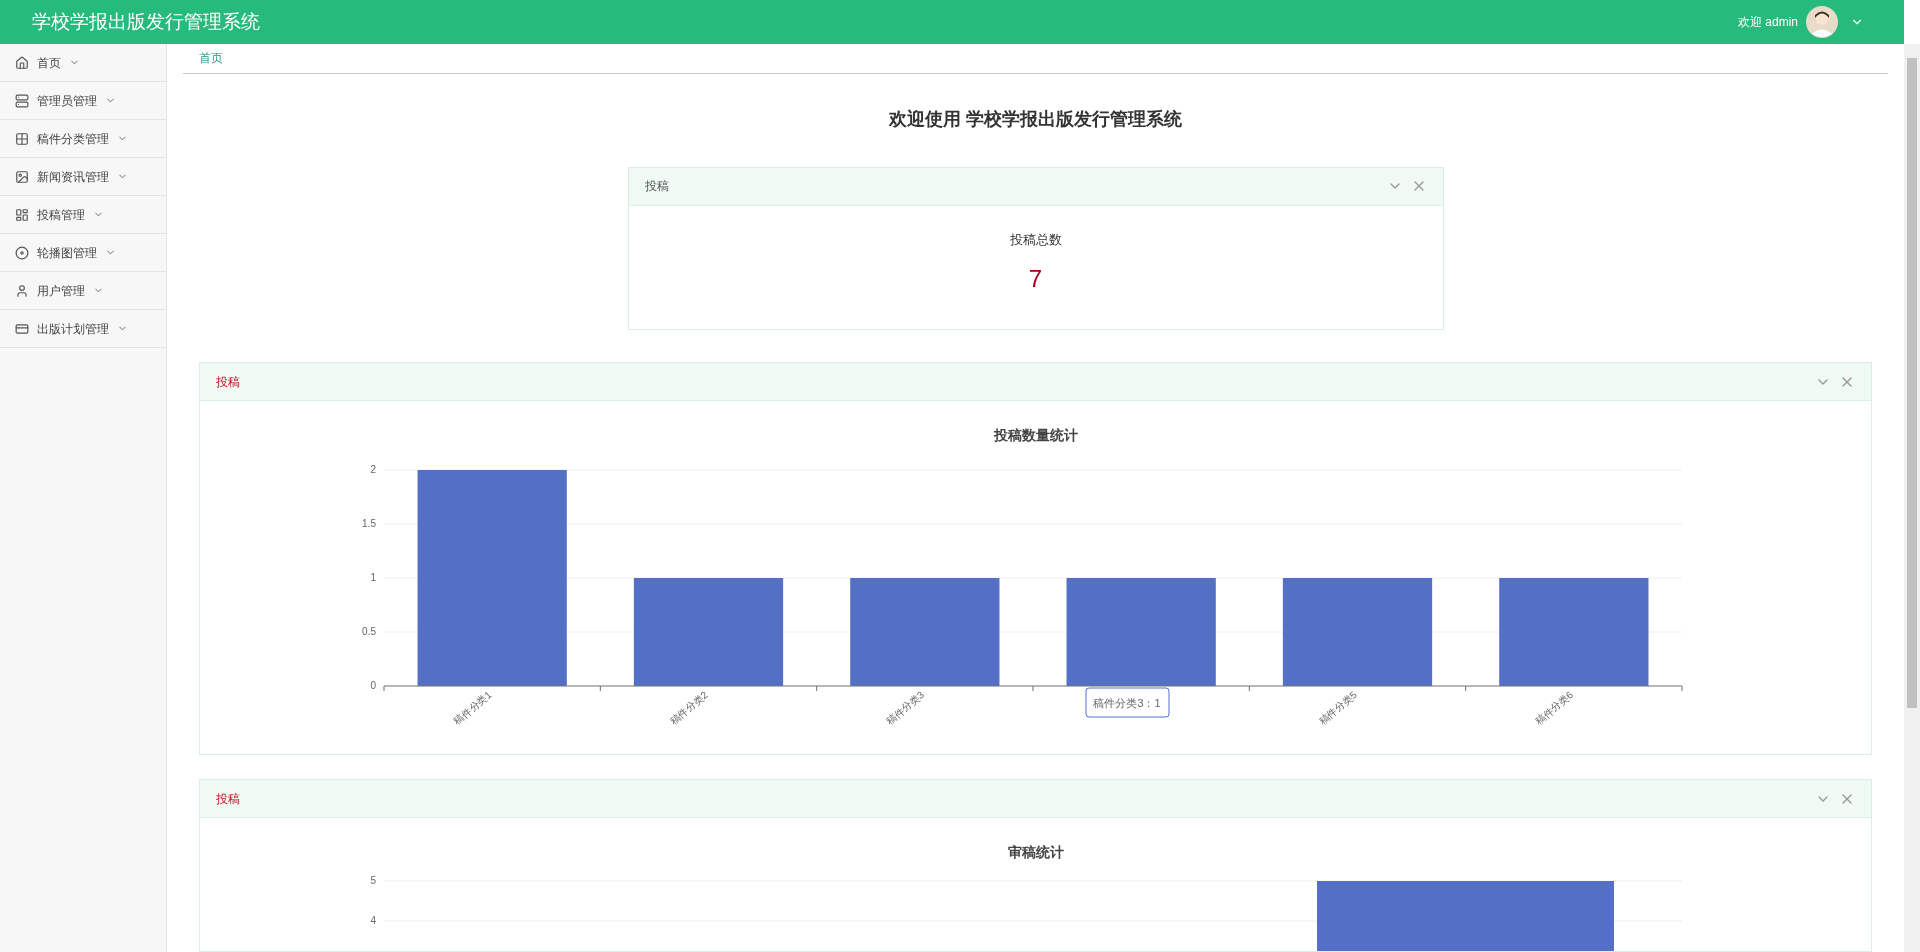 The width and height of the screenshot is (1920, 952). What do you see at coordinates (146, 21) in the screenshot?
I see `app-title: 学校学报出版发行管理系统` at bounding box center [146, 21].